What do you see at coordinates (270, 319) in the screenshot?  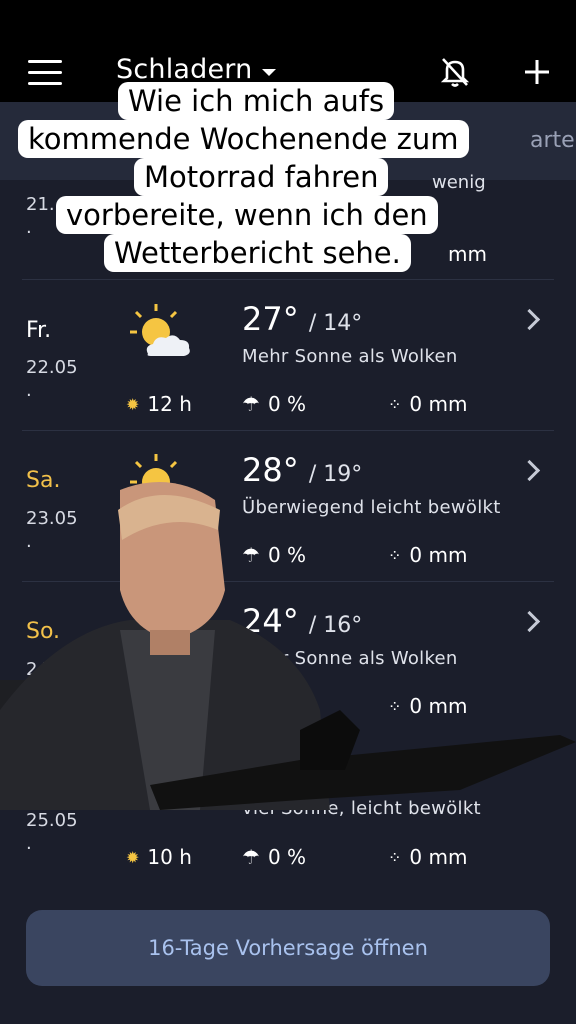 I see `high-temp: 27°` at bounding box center [270, 319].